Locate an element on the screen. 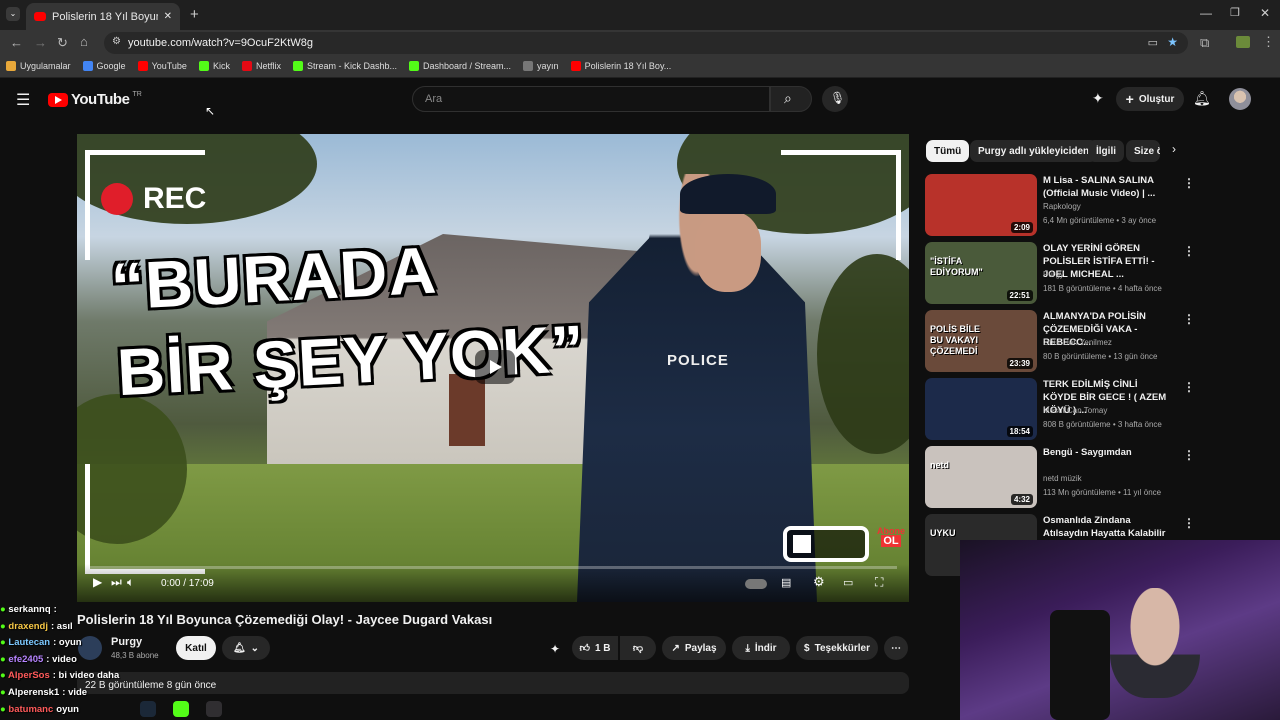 Image resolution: width=1280 pixels, height=720 pixels. play-button is located at coordinates (495, 367).